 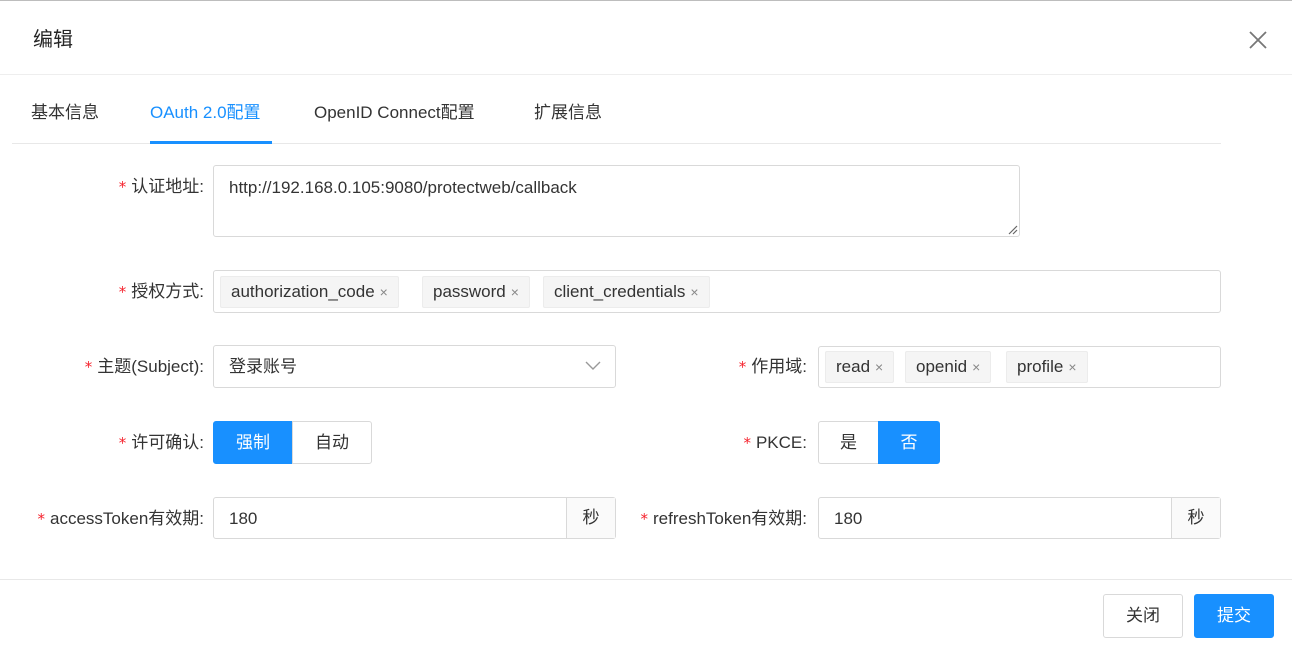 What do you see at coordinates (860, 367) in the screenshot?
I see `tag-read: read ×` at bounding box center [860, 367].